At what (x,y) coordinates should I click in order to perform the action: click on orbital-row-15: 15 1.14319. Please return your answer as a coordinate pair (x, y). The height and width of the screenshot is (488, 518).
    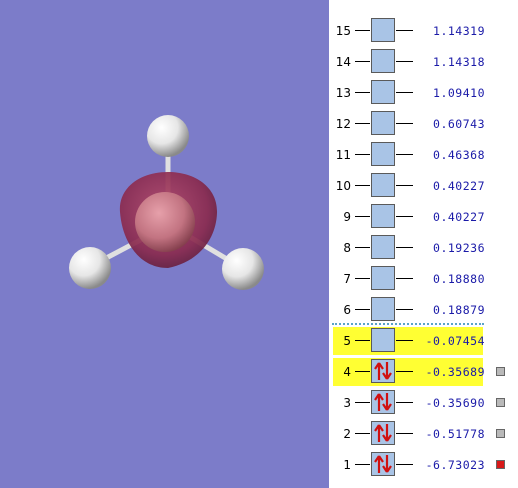
    Looking at the image, I should click on (424, 31).